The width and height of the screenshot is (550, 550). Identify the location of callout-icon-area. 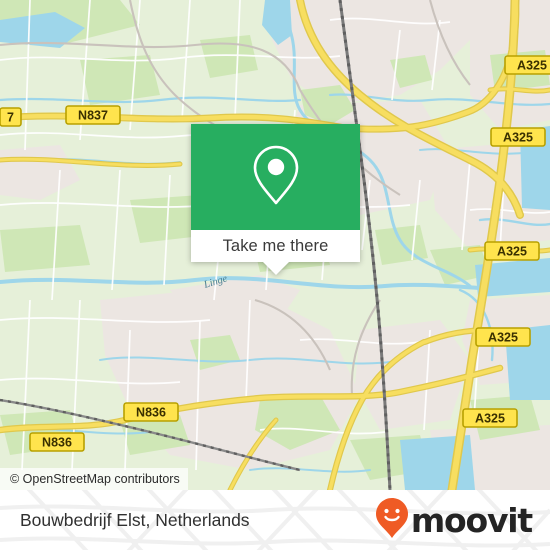
(275, 177).